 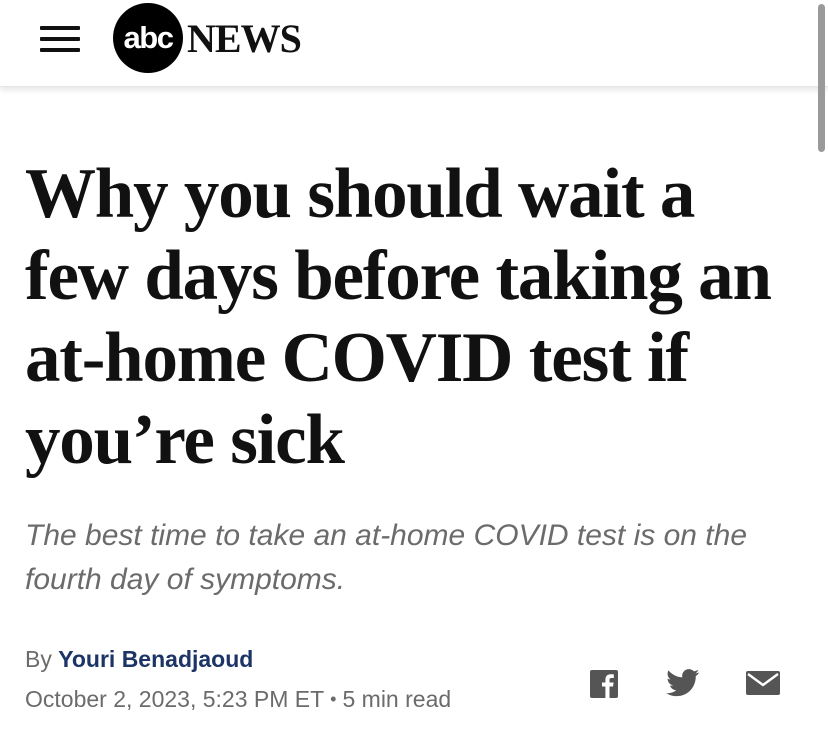 I want to click on byline: By Youri Benadjaoud, so click(x=139, y=659).